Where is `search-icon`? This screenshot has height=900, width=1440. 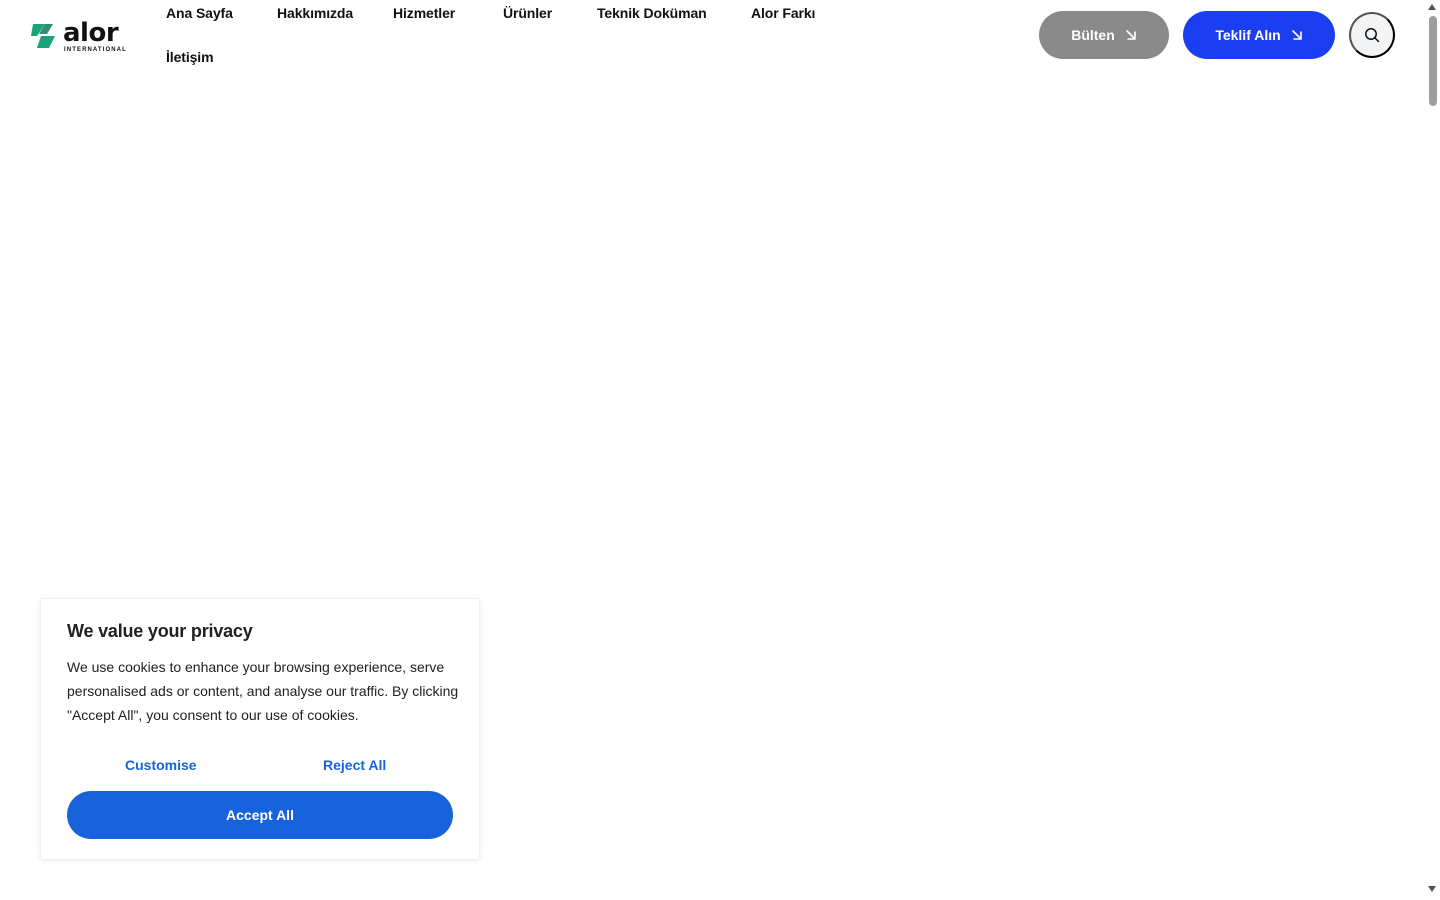
search-icon is located at coordinates (1372, 35).